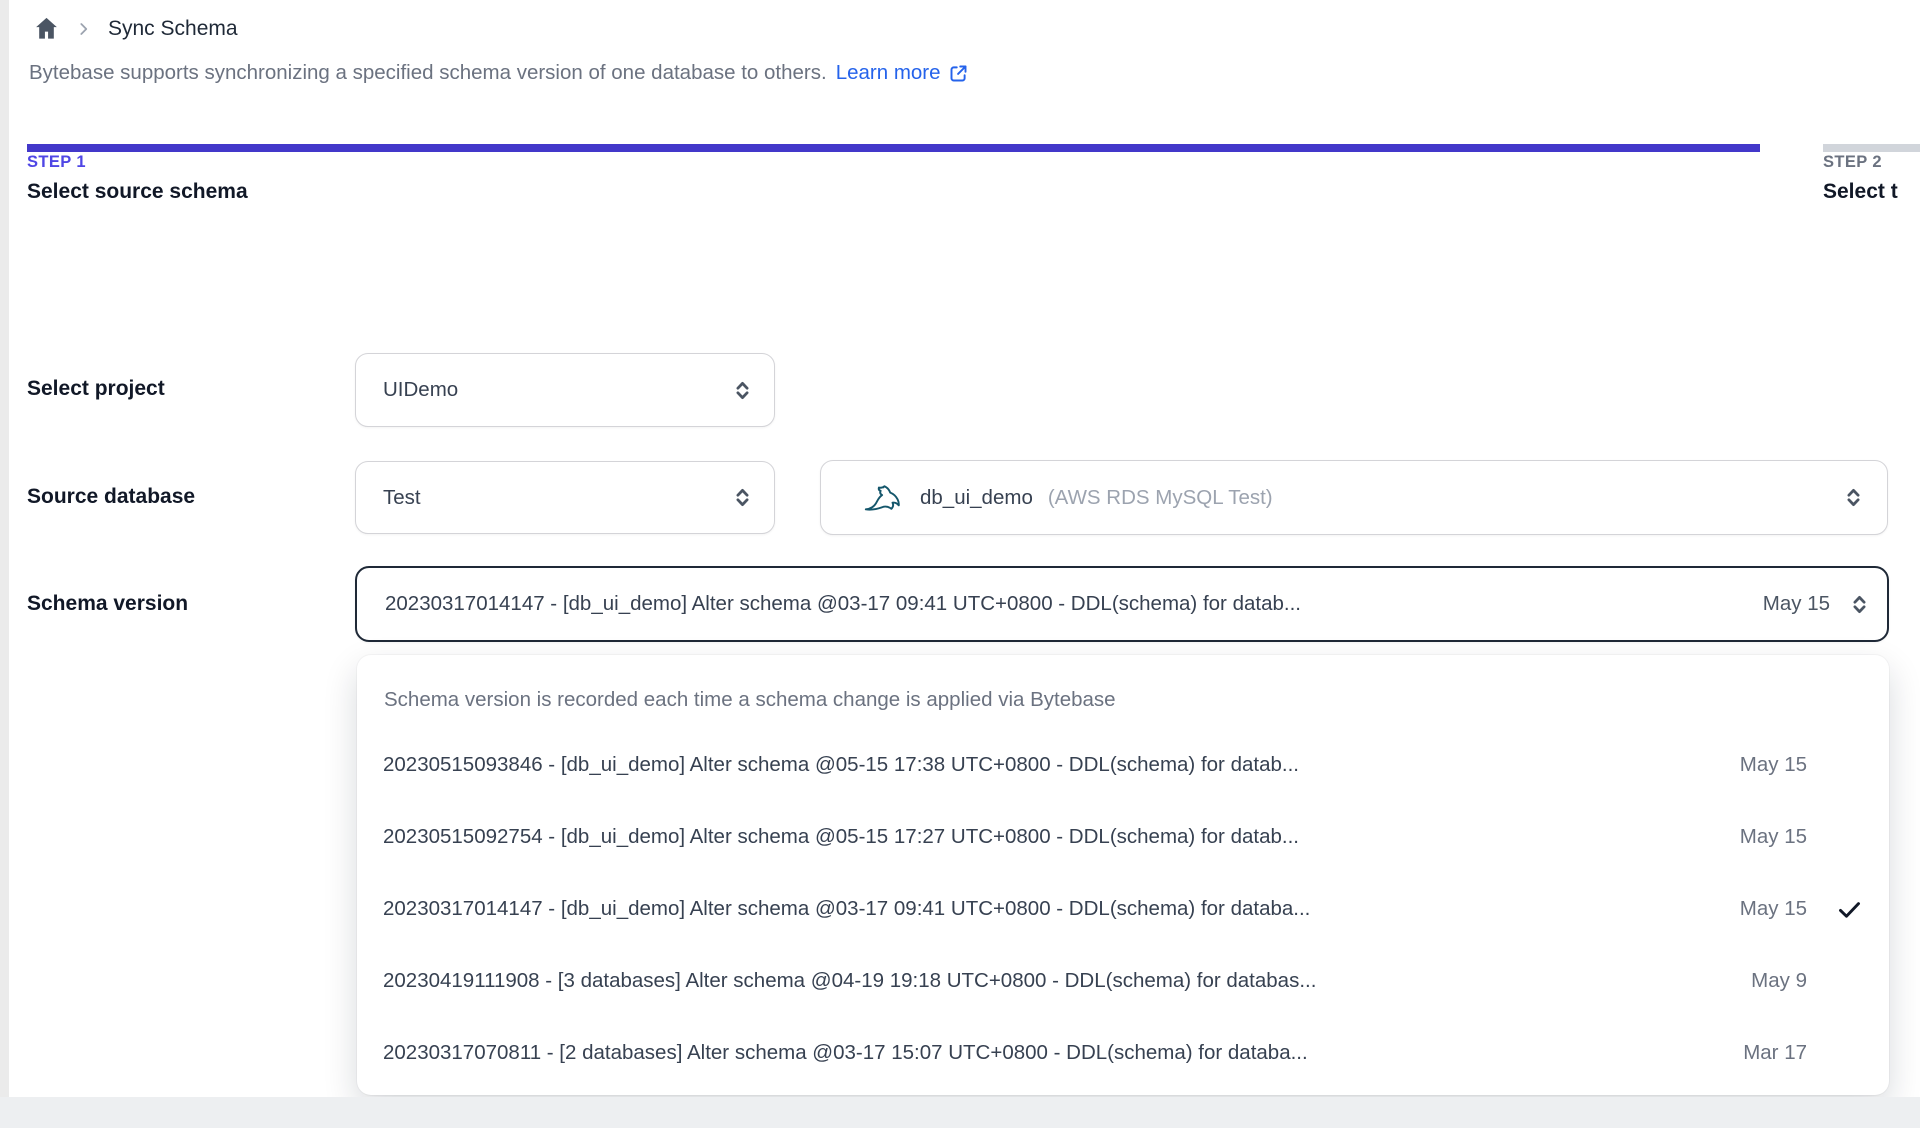 This screenshot has height=1128, width=1920. I want to click on step-2-title: Select t, so click(1860, 191).